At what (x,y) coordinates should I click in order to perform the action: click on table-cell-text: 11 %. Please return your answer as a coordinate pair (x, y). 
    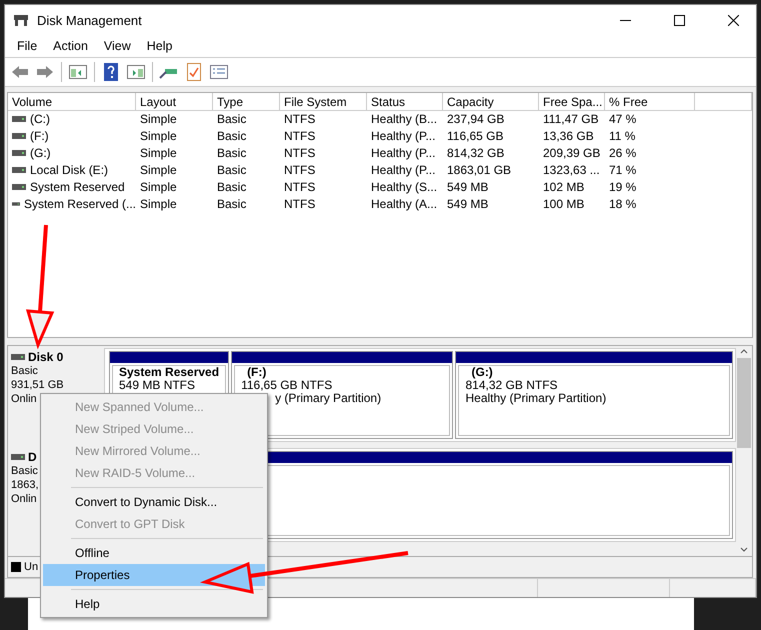
    Looking at the image, I should click on (622, 135).